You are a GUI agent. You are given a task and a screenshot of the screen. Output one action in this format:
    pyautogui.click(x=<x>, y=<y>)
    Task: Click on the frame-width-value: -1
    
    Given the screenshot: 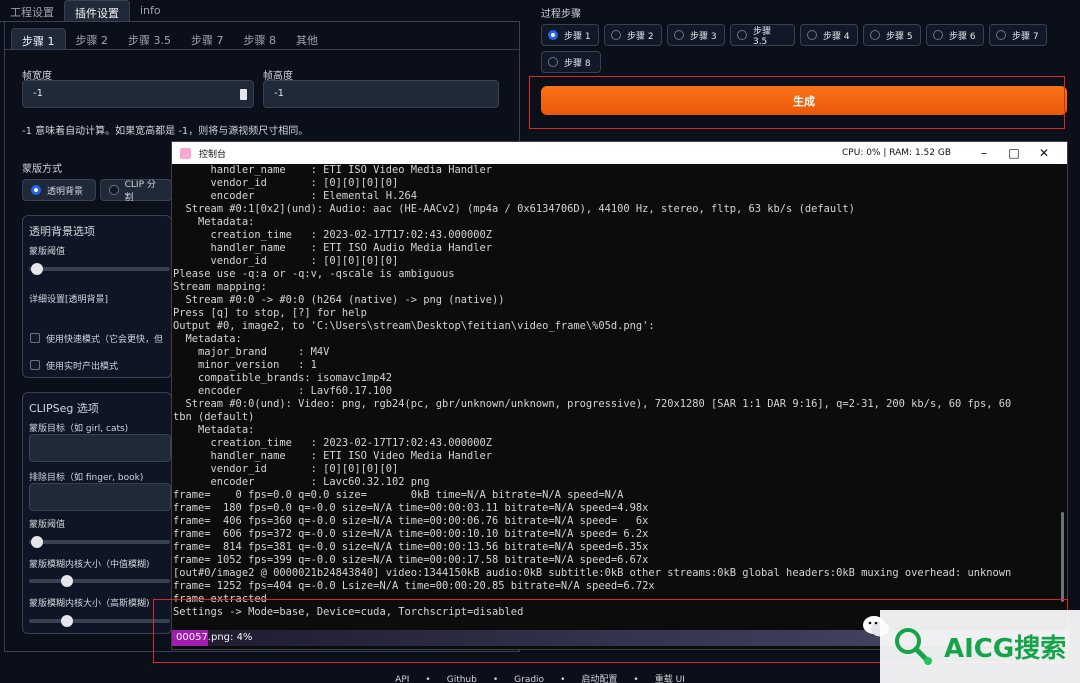 What is the action you would take?
    pyautogui.click(x=38, y=93)
    